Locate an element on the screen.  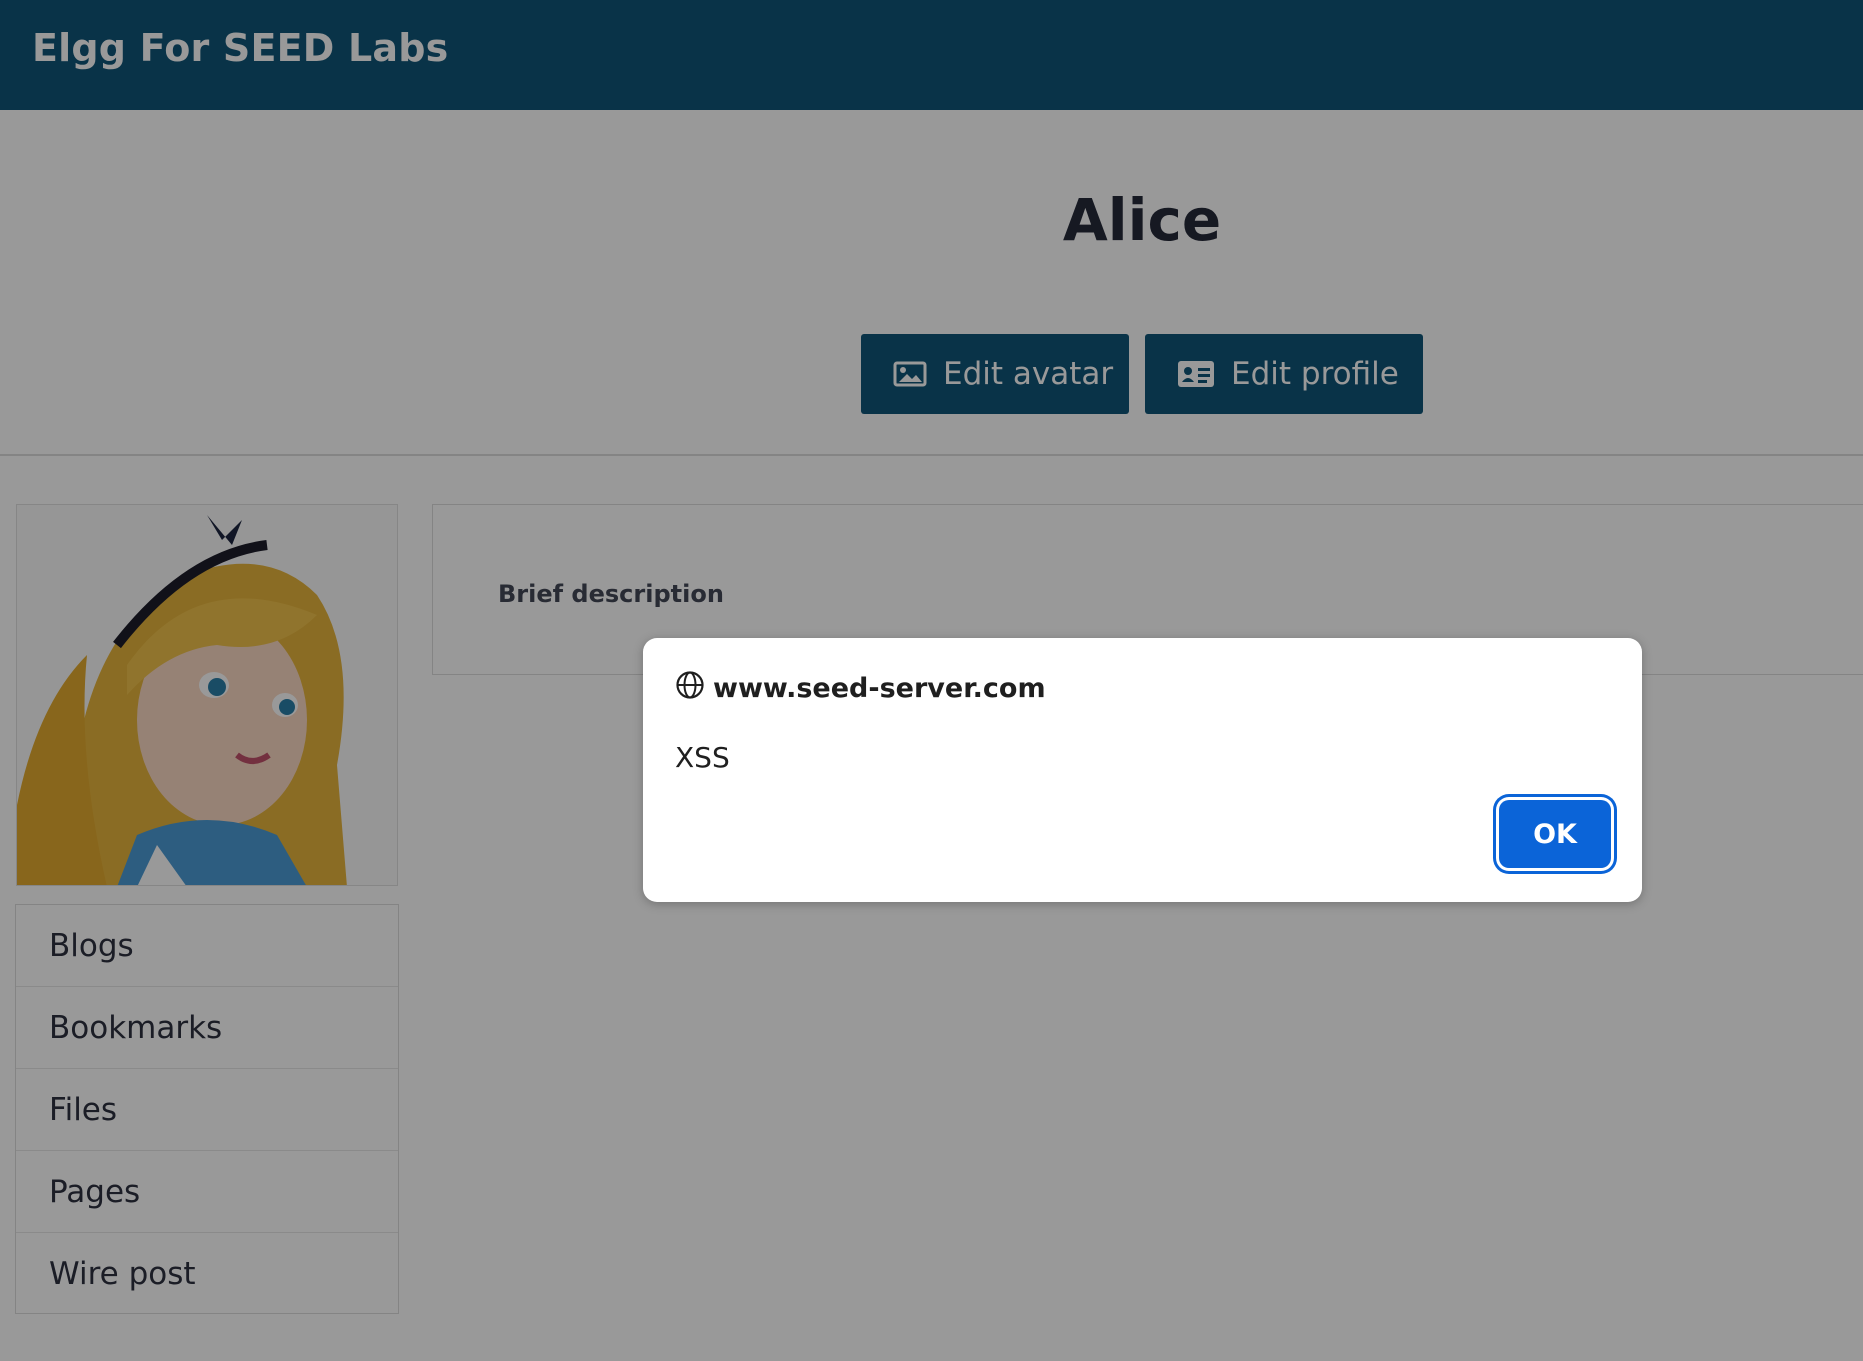
dialog-origin: www.seed-server.com is located at coordinates (860, 688).